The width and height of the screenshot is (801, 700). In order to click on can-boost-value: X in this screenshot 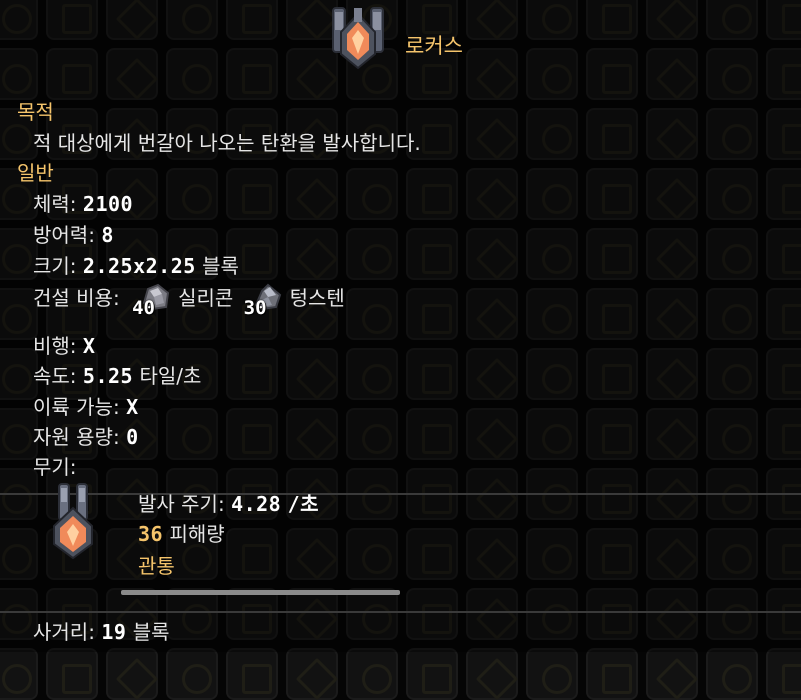, I will do `click(132, 407)`.